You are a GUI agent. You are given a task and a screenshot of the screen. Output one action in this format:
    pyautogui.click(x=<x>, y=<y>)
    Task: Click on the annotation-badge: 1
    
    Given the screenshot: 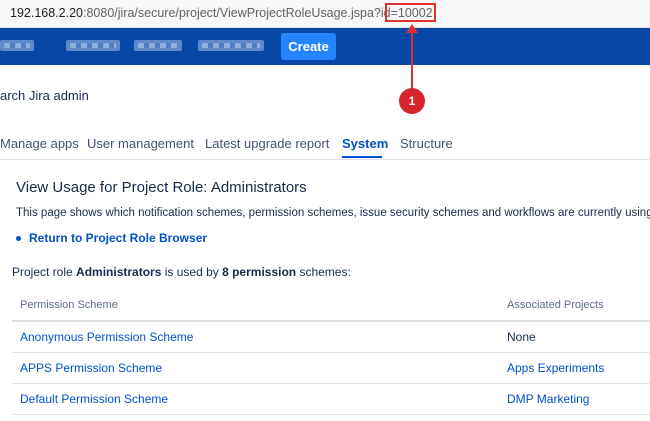 What is the action you would take?
    pyautogui.click(x=412, y=101)
    